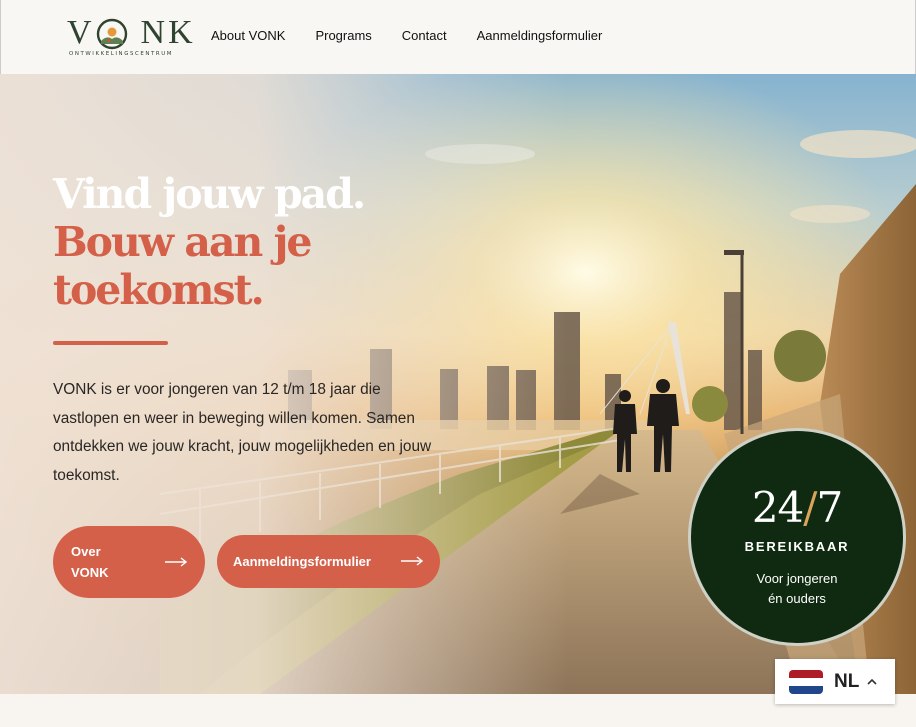  Describe the element at coordinates (86, 551) in the screenshot. I see `about-vonk-label-line1: Over` at that location.